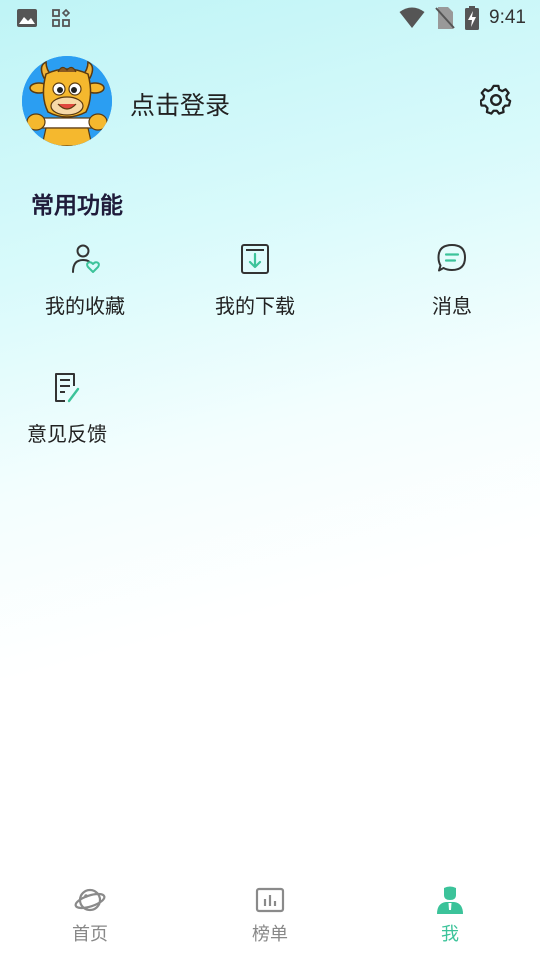  I want to click on function-favorites: 我的收藏, so click(85, 280).